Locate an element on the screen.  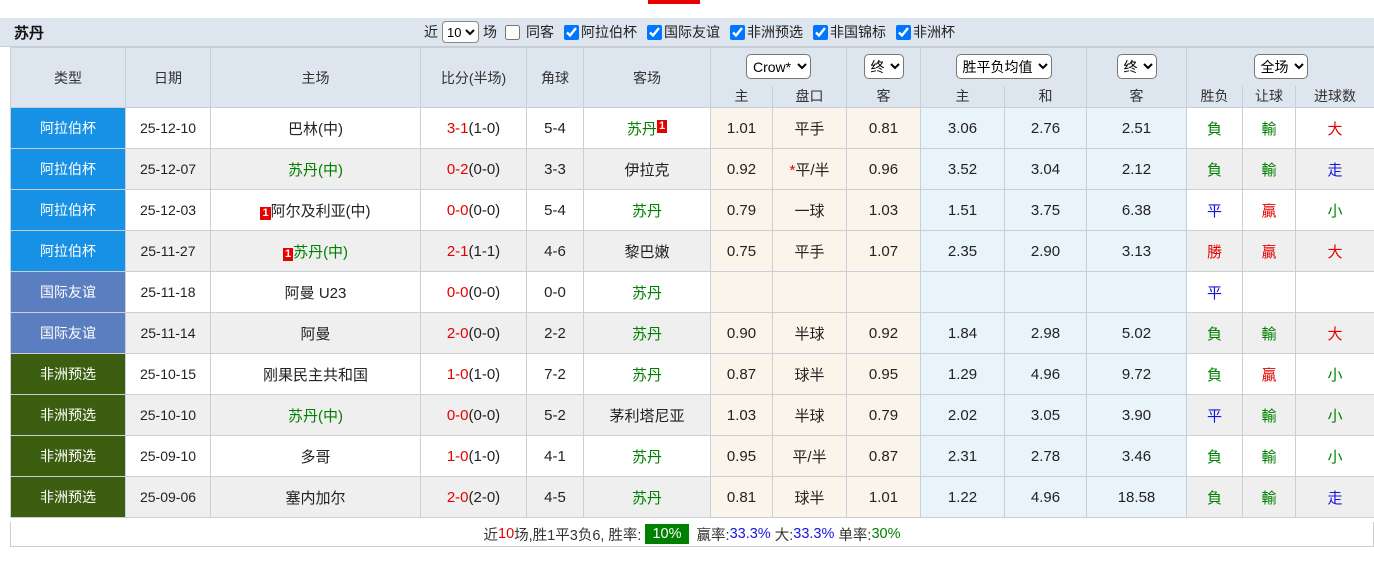
col-header-corner: 角球 is located at coordinates (555, 77).